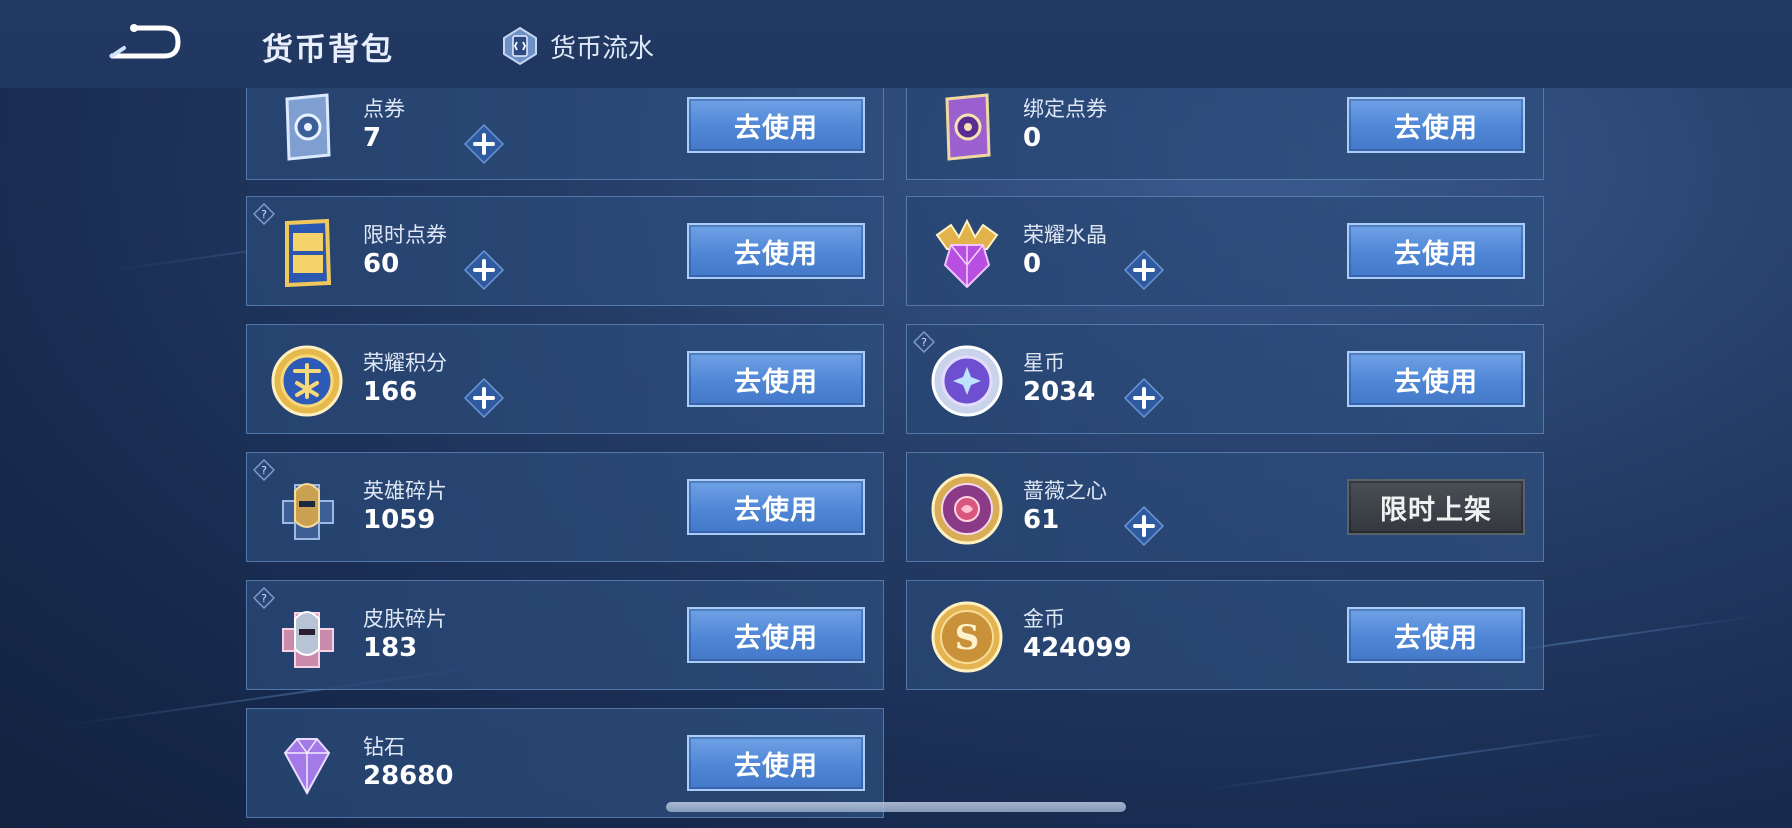 The width and height of the screenshot is (1792, 828). I want to click on hero-fragment-icon, so click(308, 511).